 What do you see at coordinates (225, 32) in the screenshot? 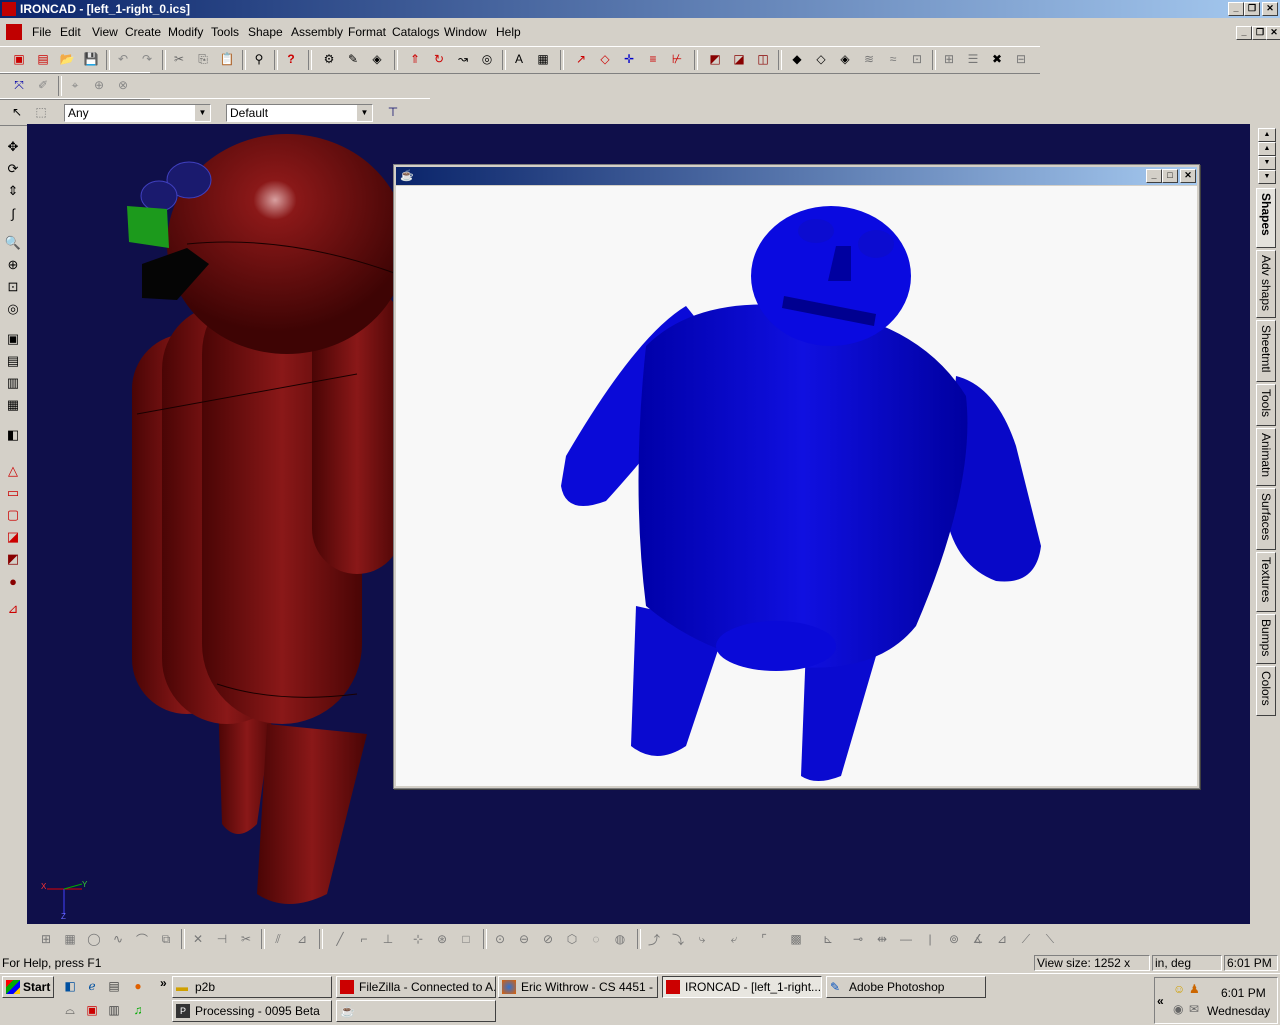
I see `menu-tools: Tools` at bounding box center [225, 32].